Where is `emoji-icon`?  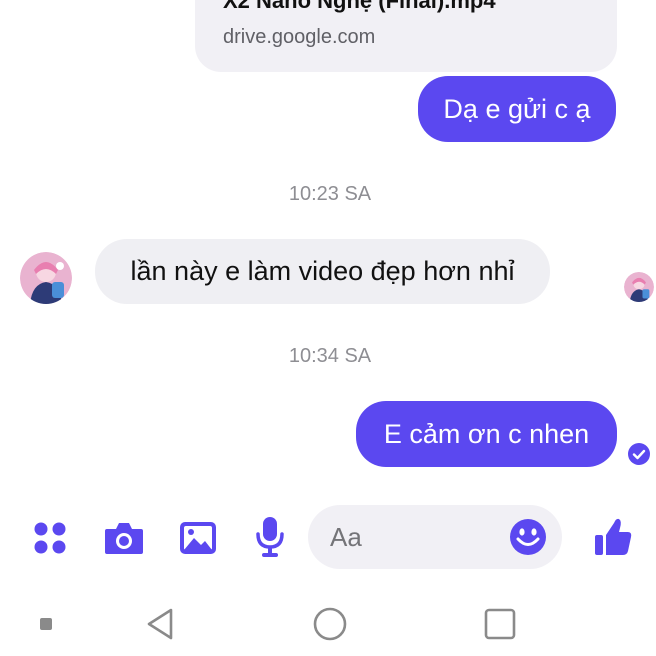
emoji-icon is located at coordinates (528, 537).